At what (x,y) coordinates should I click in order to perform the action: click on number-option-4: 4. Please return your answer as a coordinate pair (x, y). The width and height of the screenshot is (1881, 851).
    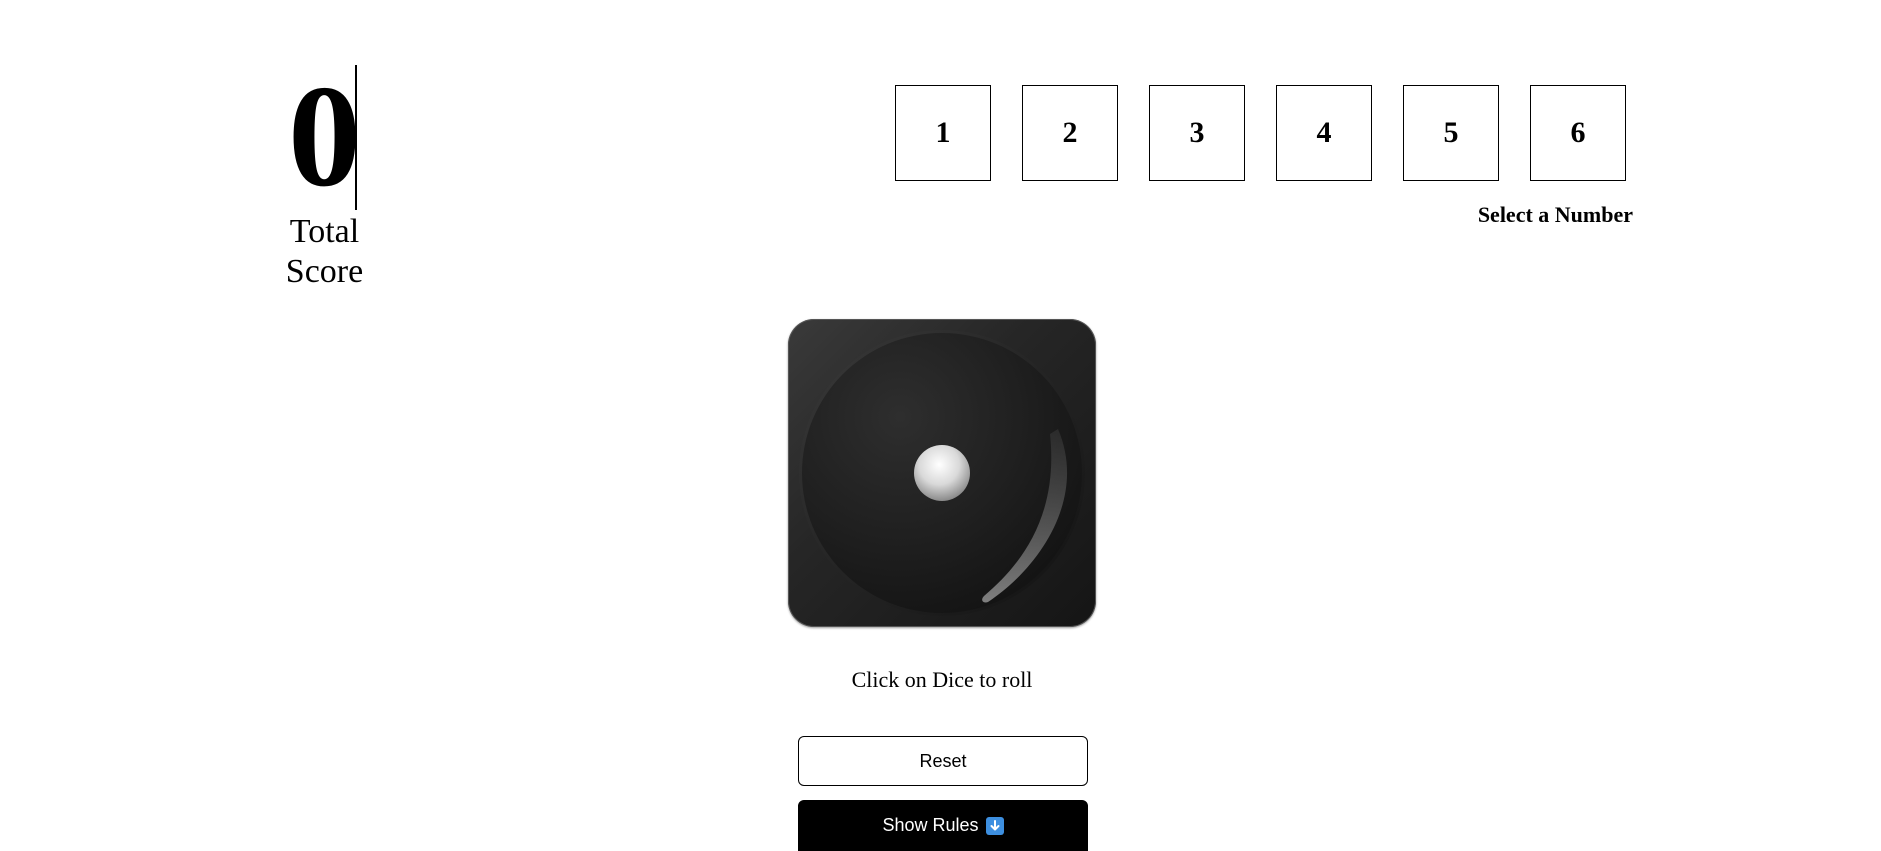
    Looking at the image, I should click on (1324, 133).